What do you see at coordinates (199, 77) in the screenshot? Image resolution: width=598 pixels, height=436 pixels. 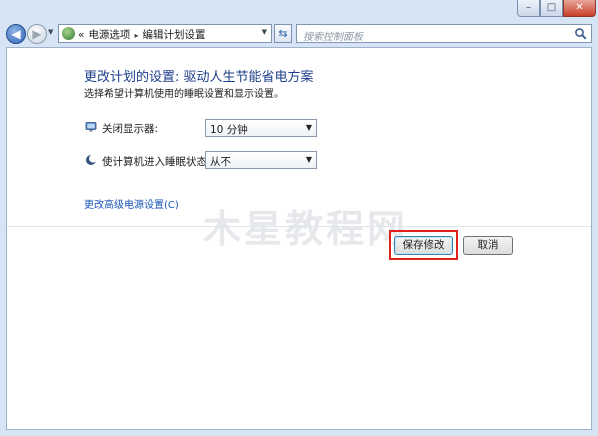 I see `page-title: 更改计划的设置: 驱动人生节能省电方案` at bounding box center [199, 77].